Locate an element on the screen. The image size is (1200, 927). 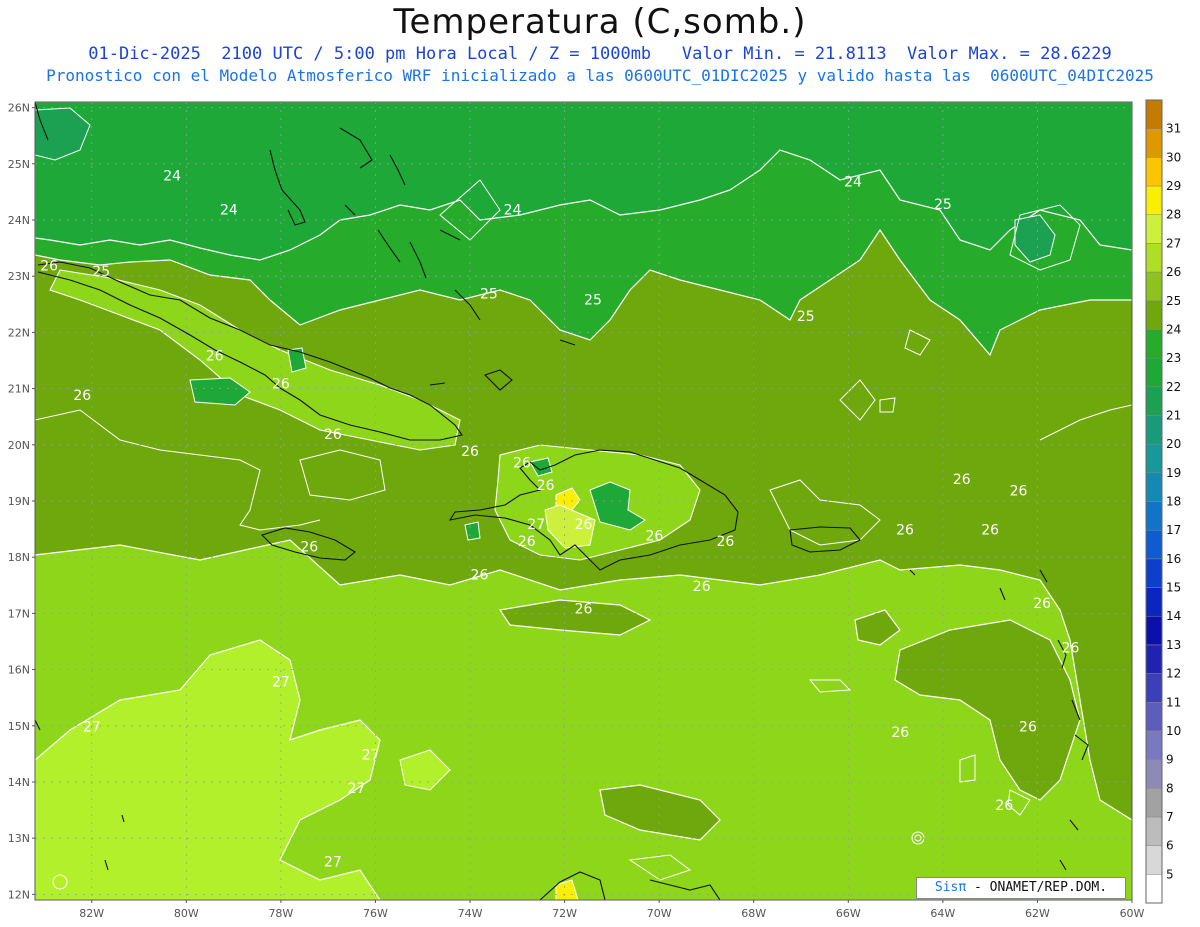
lon-tick-label: 66W is located at coordinates (848, 913).